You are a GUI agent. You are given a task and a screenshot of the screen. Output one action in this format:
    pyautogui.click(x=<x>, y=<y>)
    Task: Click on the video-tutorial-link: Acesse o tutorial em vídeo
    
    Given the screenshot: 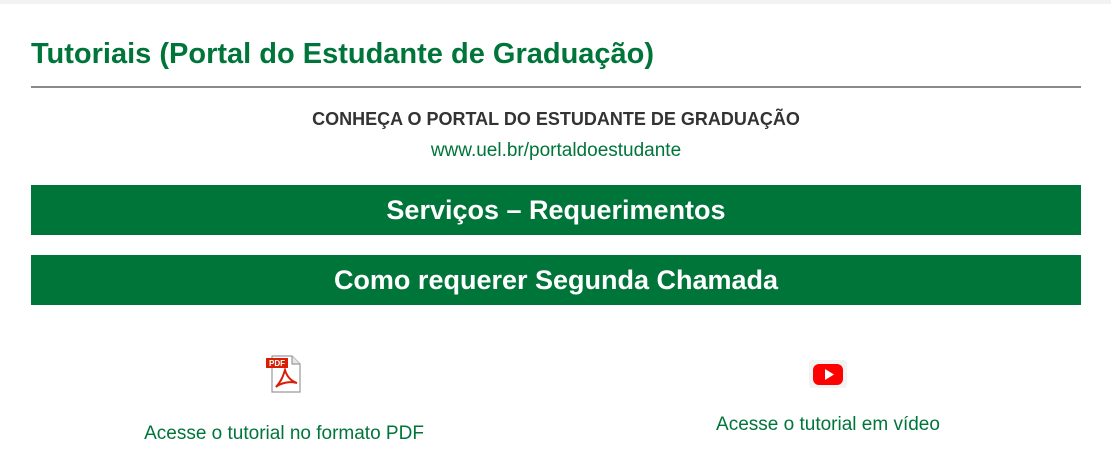 What is the action you would take?
    pyautogui.click(x=828, y=425)
    